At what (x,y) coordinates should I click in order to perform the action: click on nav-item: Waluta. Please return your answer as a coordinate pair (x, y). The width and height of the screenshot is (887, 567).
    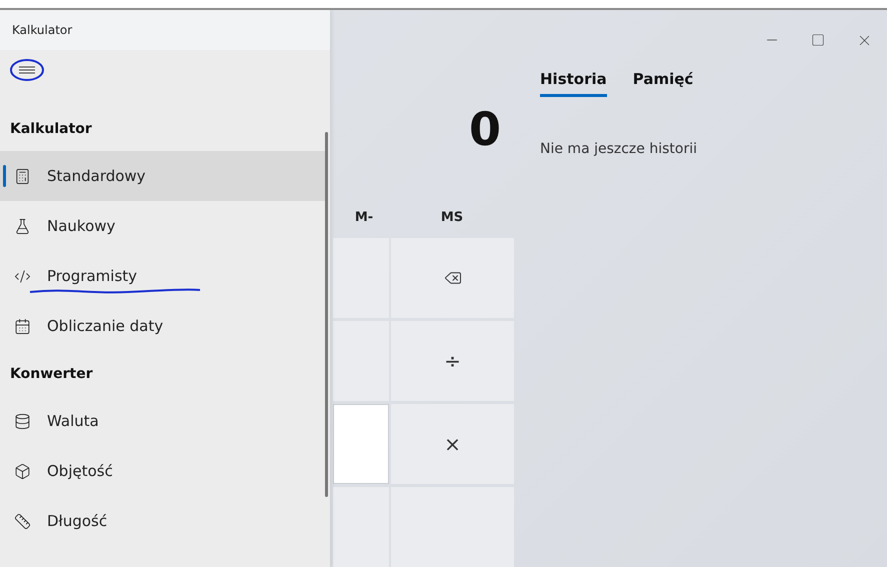
    Looking at the image, I should click on (164, 421).